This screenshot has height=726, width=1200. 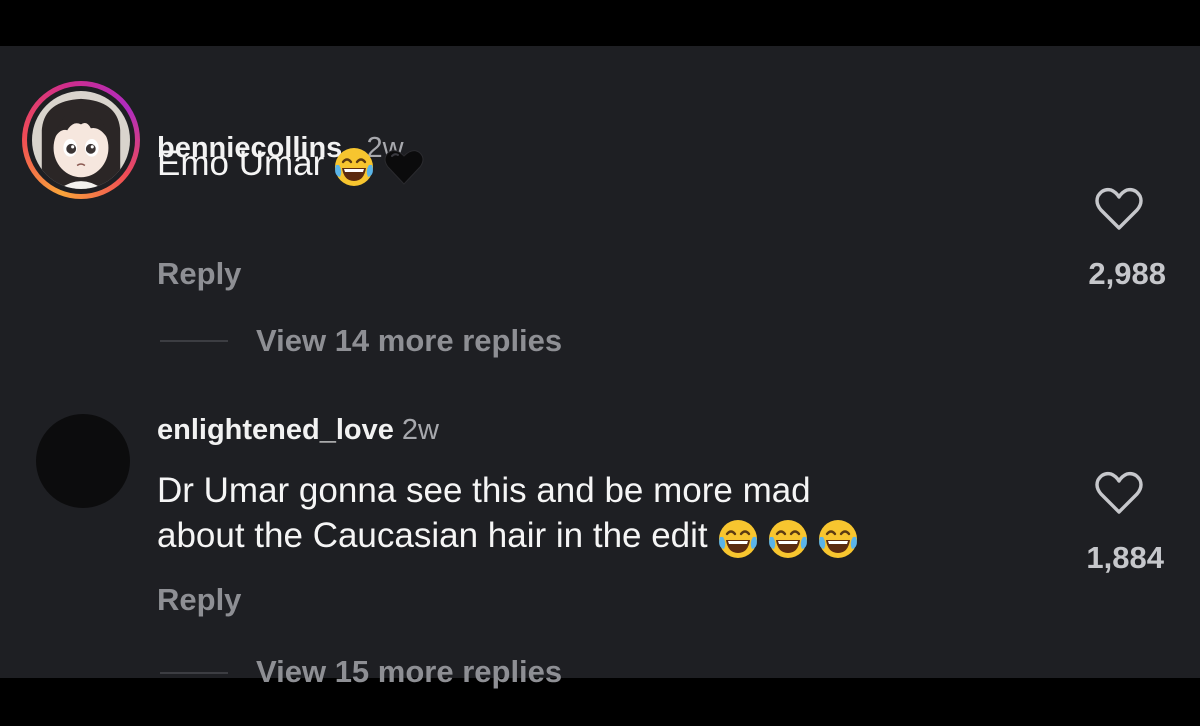 I want to click on black-heart-icon, so click(x=404, y=167).